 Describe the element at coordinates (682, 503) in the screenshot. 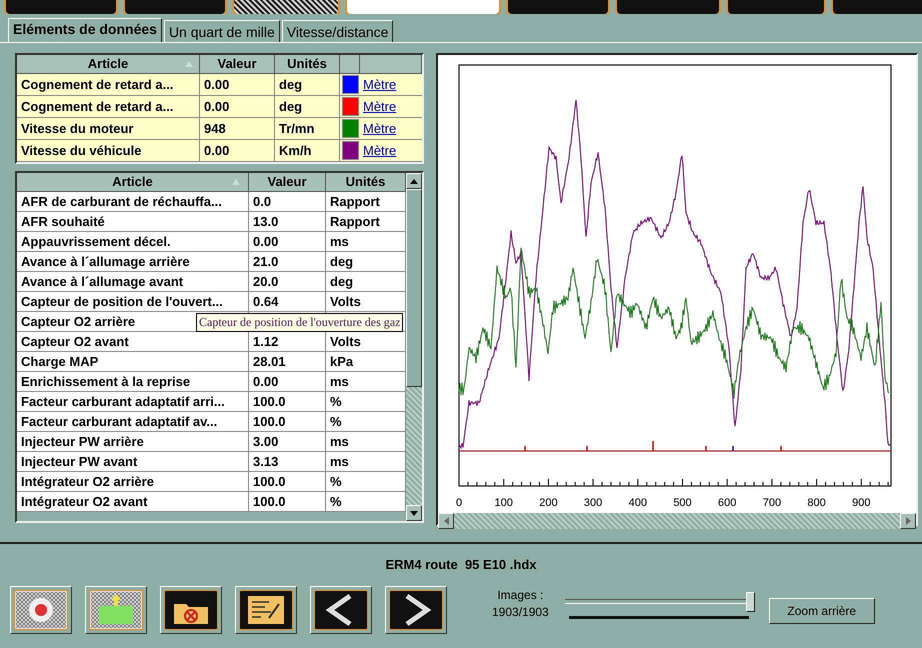

I see `axis-label: 500` at that location.